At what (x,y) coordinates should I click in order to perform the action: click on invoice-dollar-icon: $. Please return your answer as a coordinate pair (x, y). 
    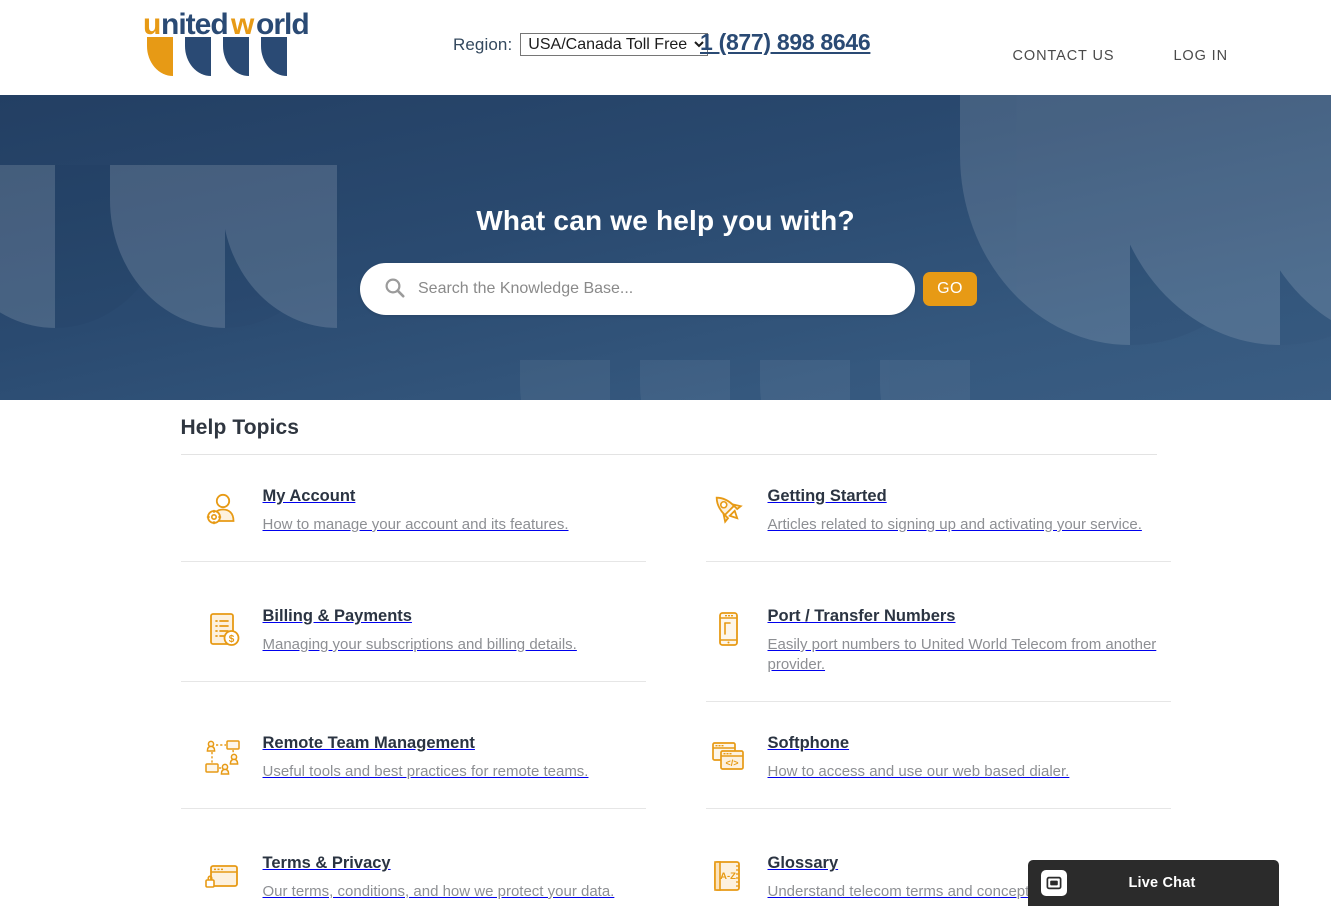
    Looking at the image, I should click on (223, 629).